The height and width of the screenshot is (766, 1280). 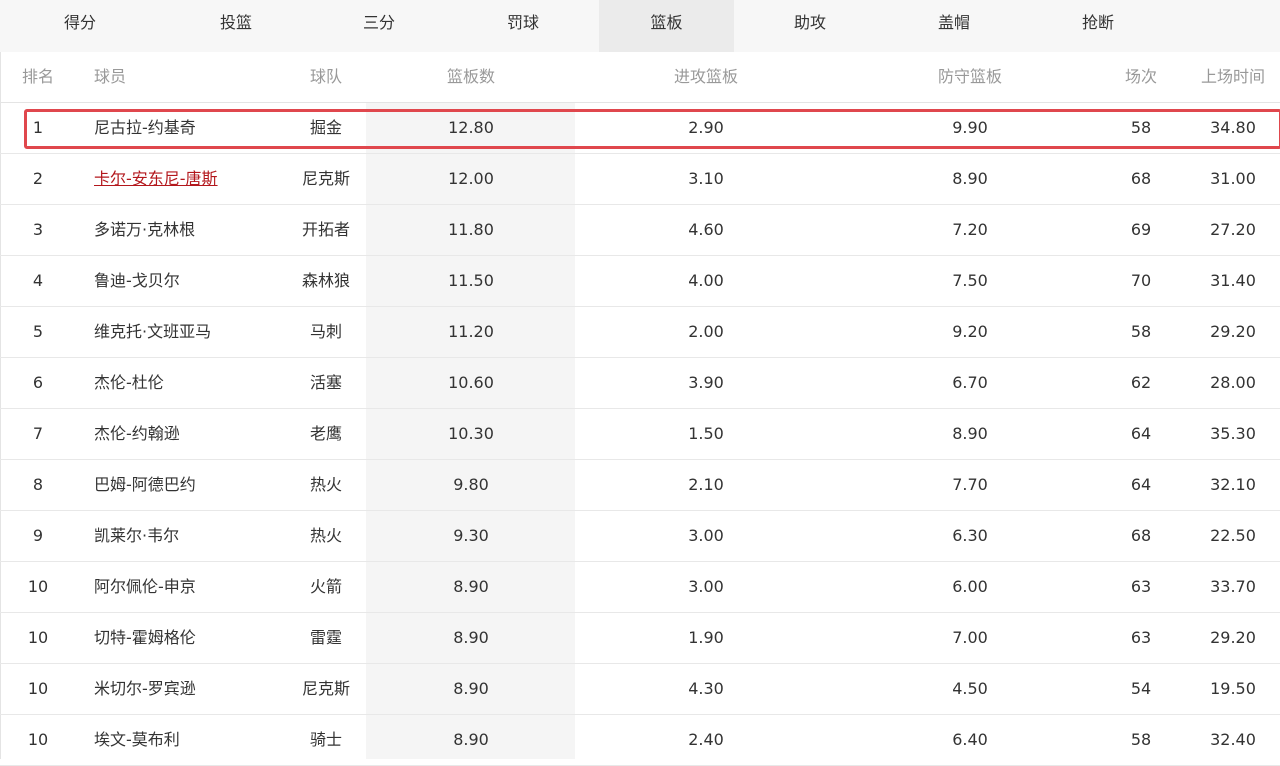 I want to click on player-name: 米切尔-罗宾逊, so click(x=145, y=688).